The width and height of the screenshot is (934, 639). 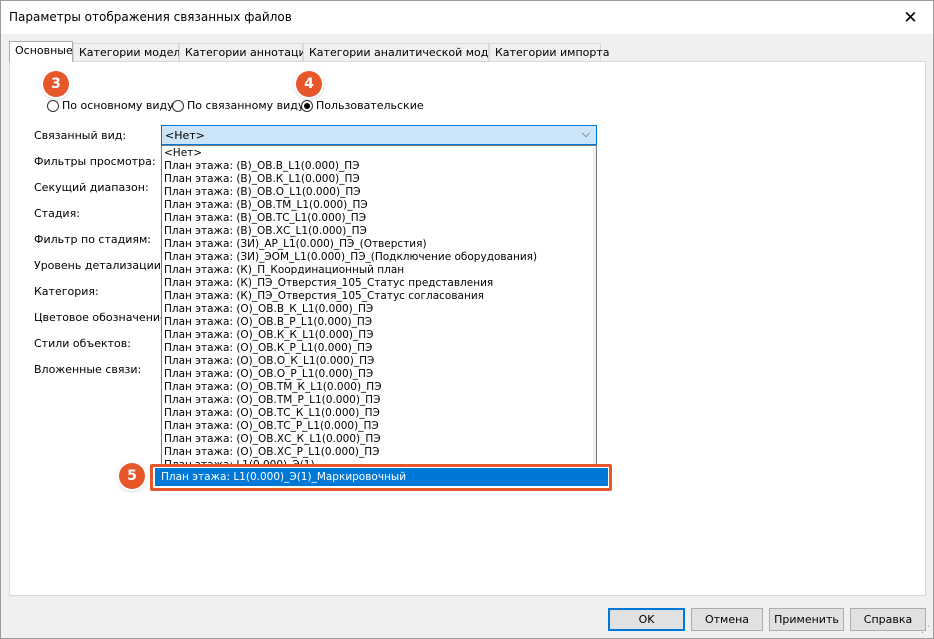 I want to click on linked-view-combobox: <Нет> ⌵, so click(x=379, y=135).